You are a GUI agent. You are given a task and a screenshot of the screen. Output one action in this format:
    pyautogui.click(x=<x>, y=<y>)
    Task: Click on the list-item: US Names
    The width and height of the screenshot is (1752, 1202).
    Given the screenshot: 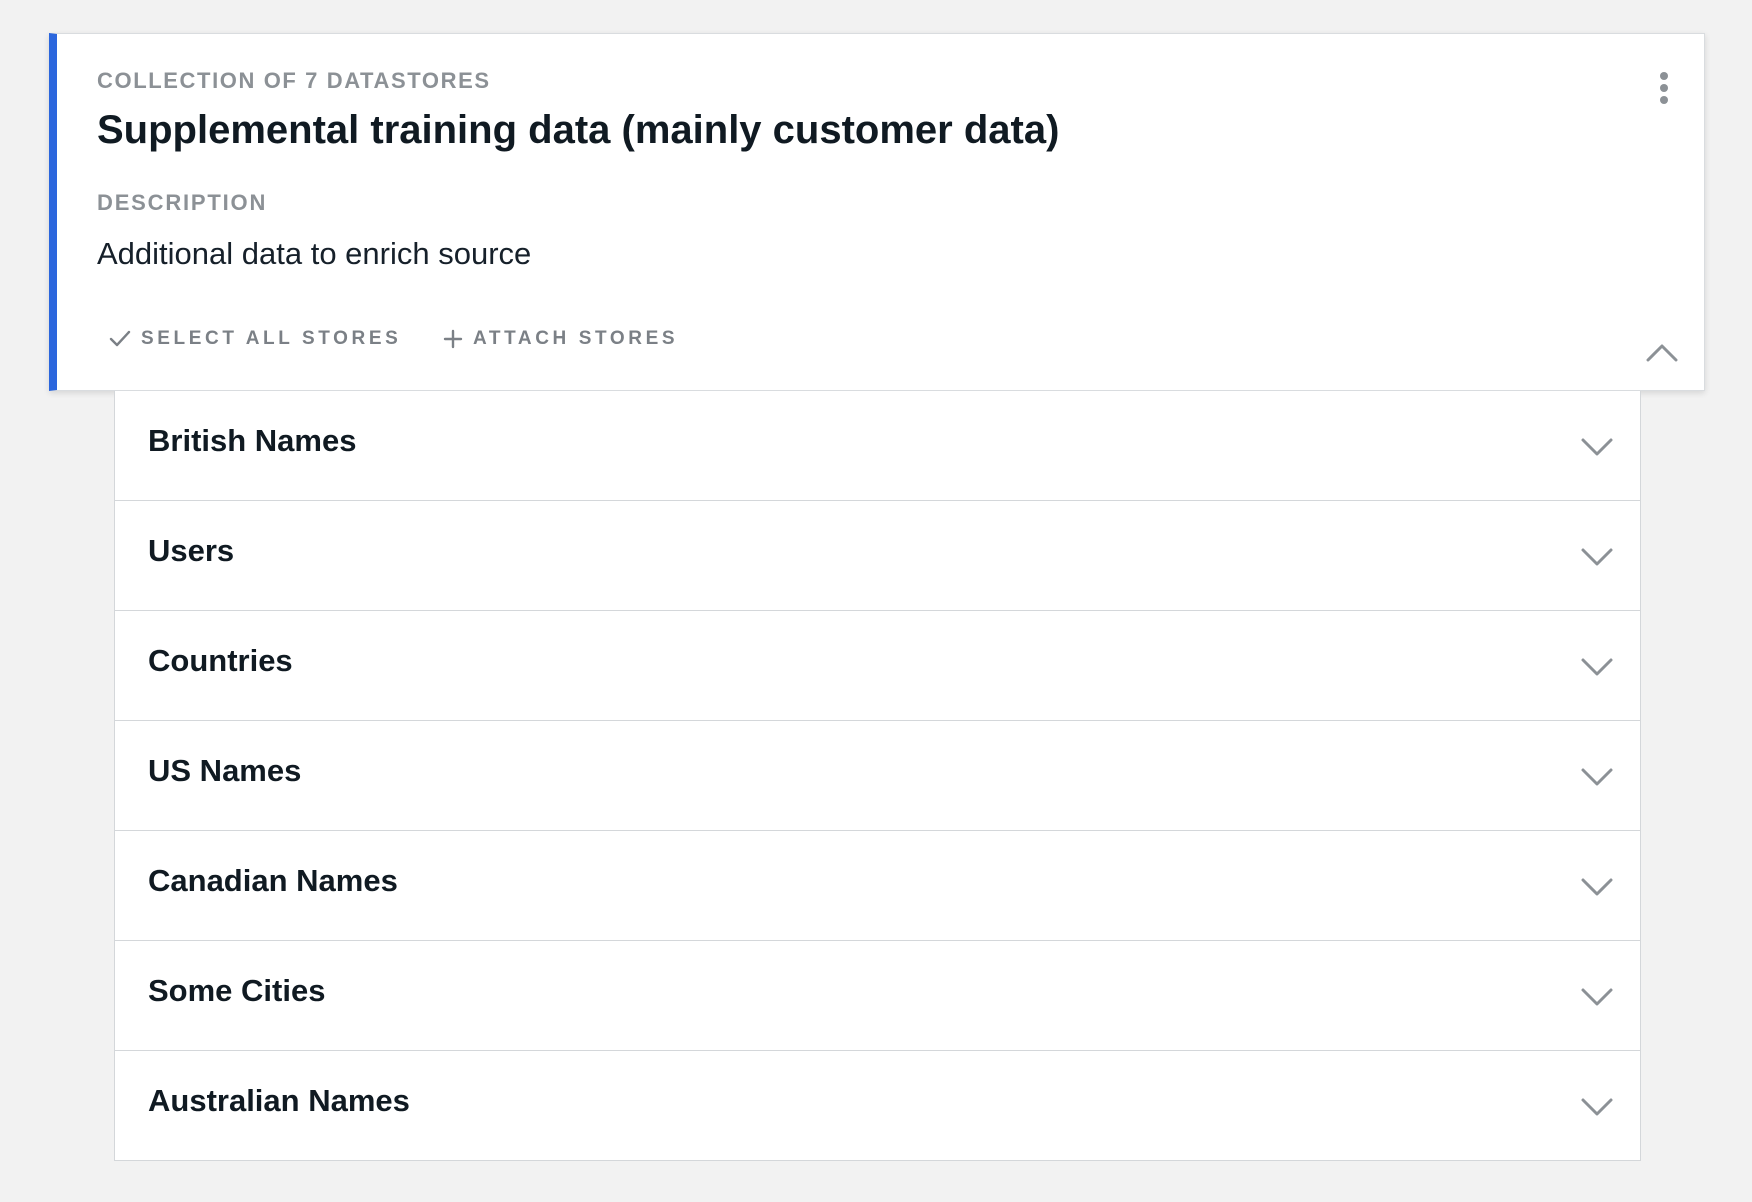 What is the action you would take?
    pyautogui.click(x=877, y=776)
    